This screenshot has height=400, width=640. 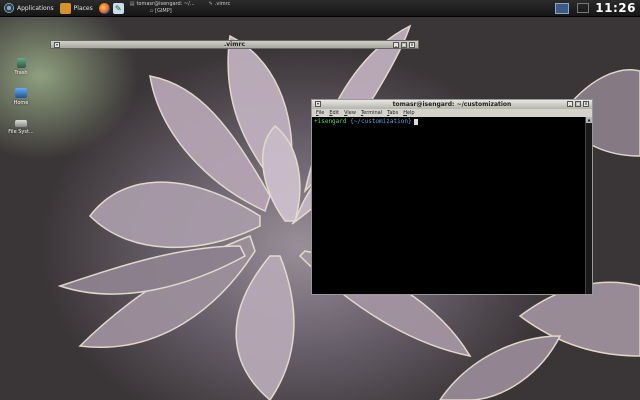 I want to click on firefox-launcher-icon, so click(x=104, y=8).